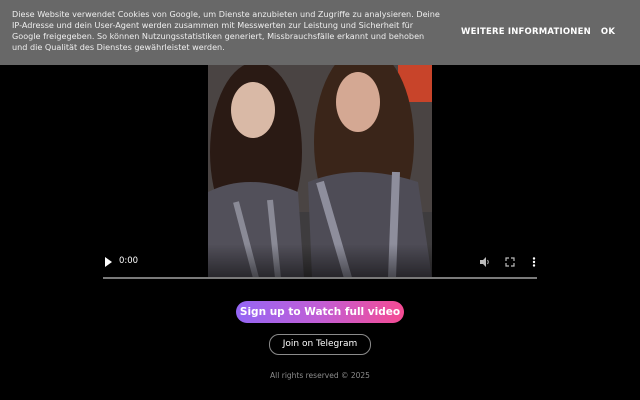 The height and width of the screenshot is (400, 640). What do you see at coordinates (534, 262) in the screenshot?
I see `more-vertical-icon` at bounding box center [534, 262].